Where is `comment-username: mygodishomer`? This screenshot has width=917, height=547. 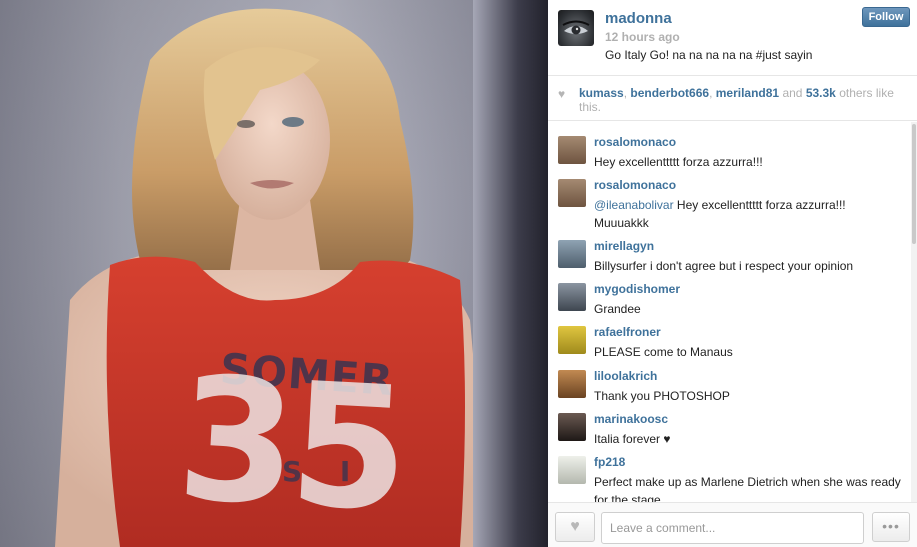 comment-username: mygodishomer is located at coordinates (637, 289).